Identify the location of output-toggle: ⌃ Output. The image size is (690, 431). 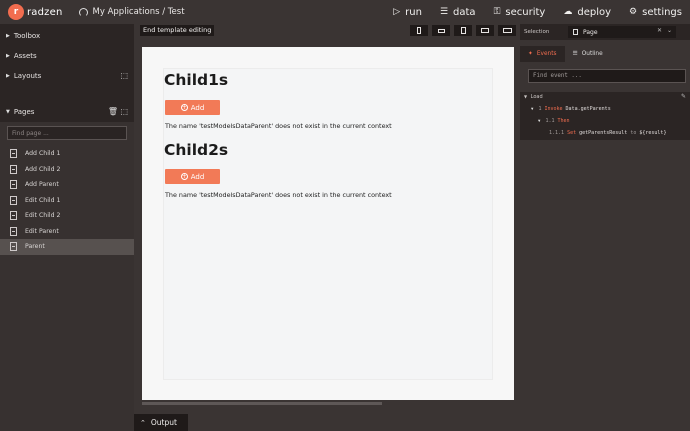
(161, 422).